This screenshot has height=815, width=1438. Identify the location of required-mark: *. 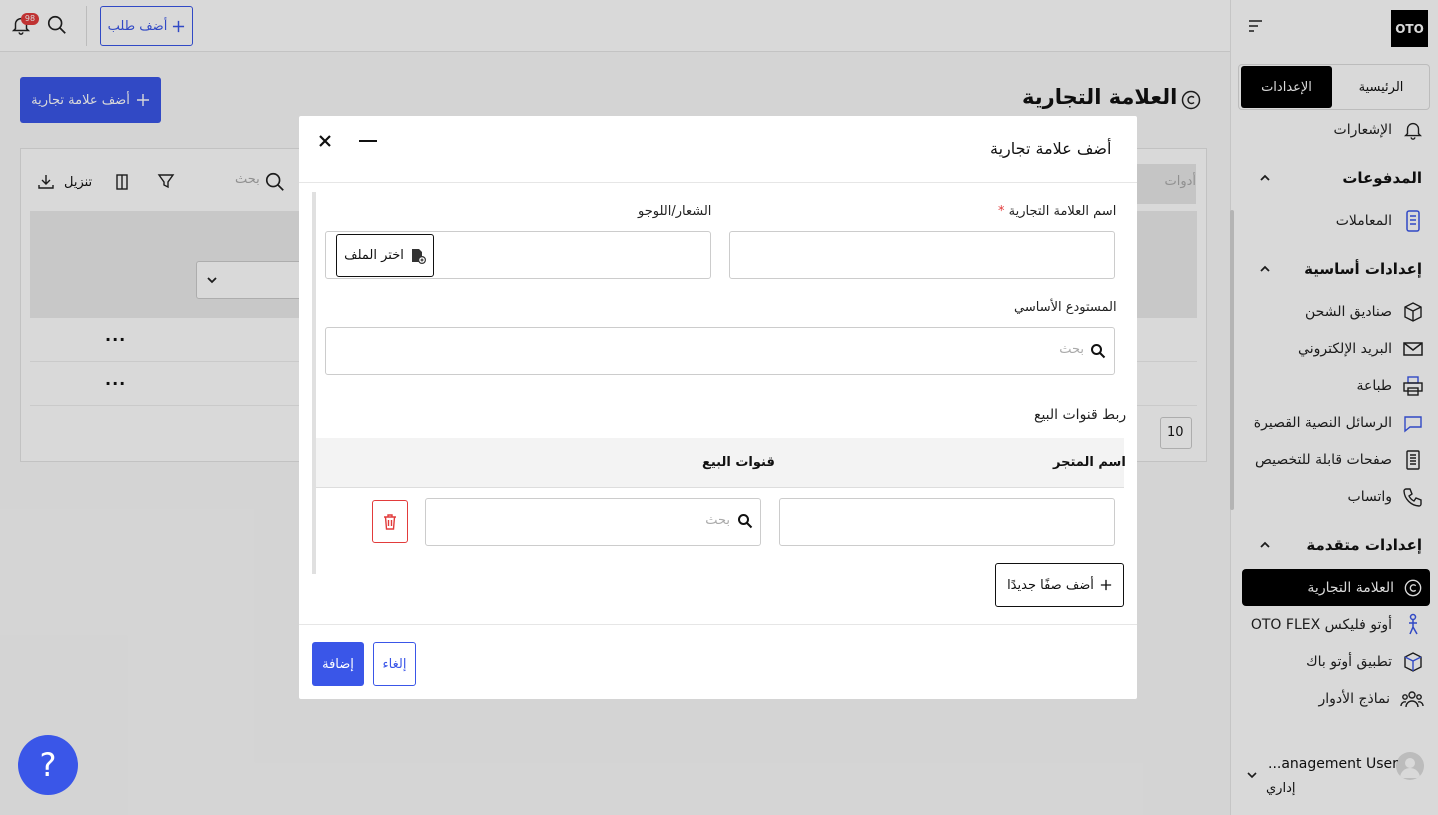
(1001, 211).